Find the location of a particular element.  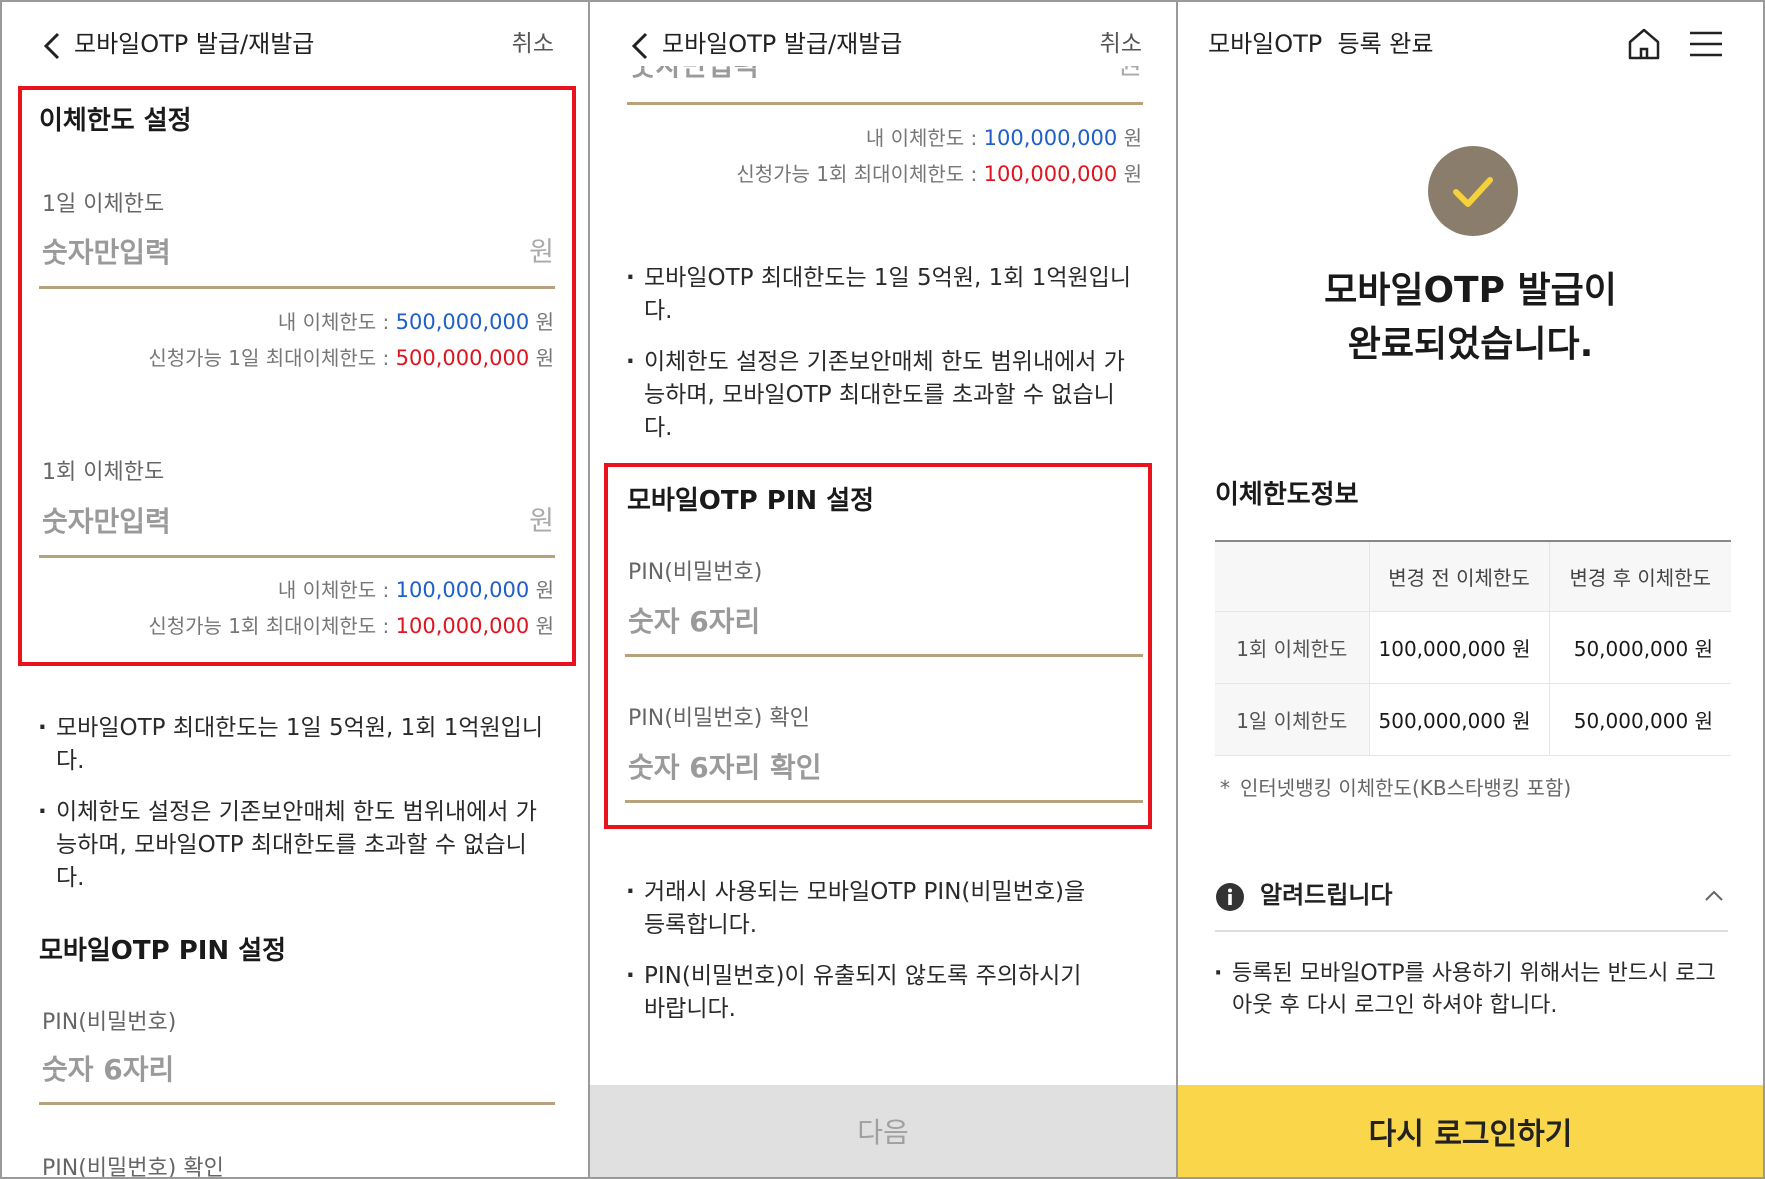

notice-title: 알려드립니다 is located at coordinates (1326, 895).